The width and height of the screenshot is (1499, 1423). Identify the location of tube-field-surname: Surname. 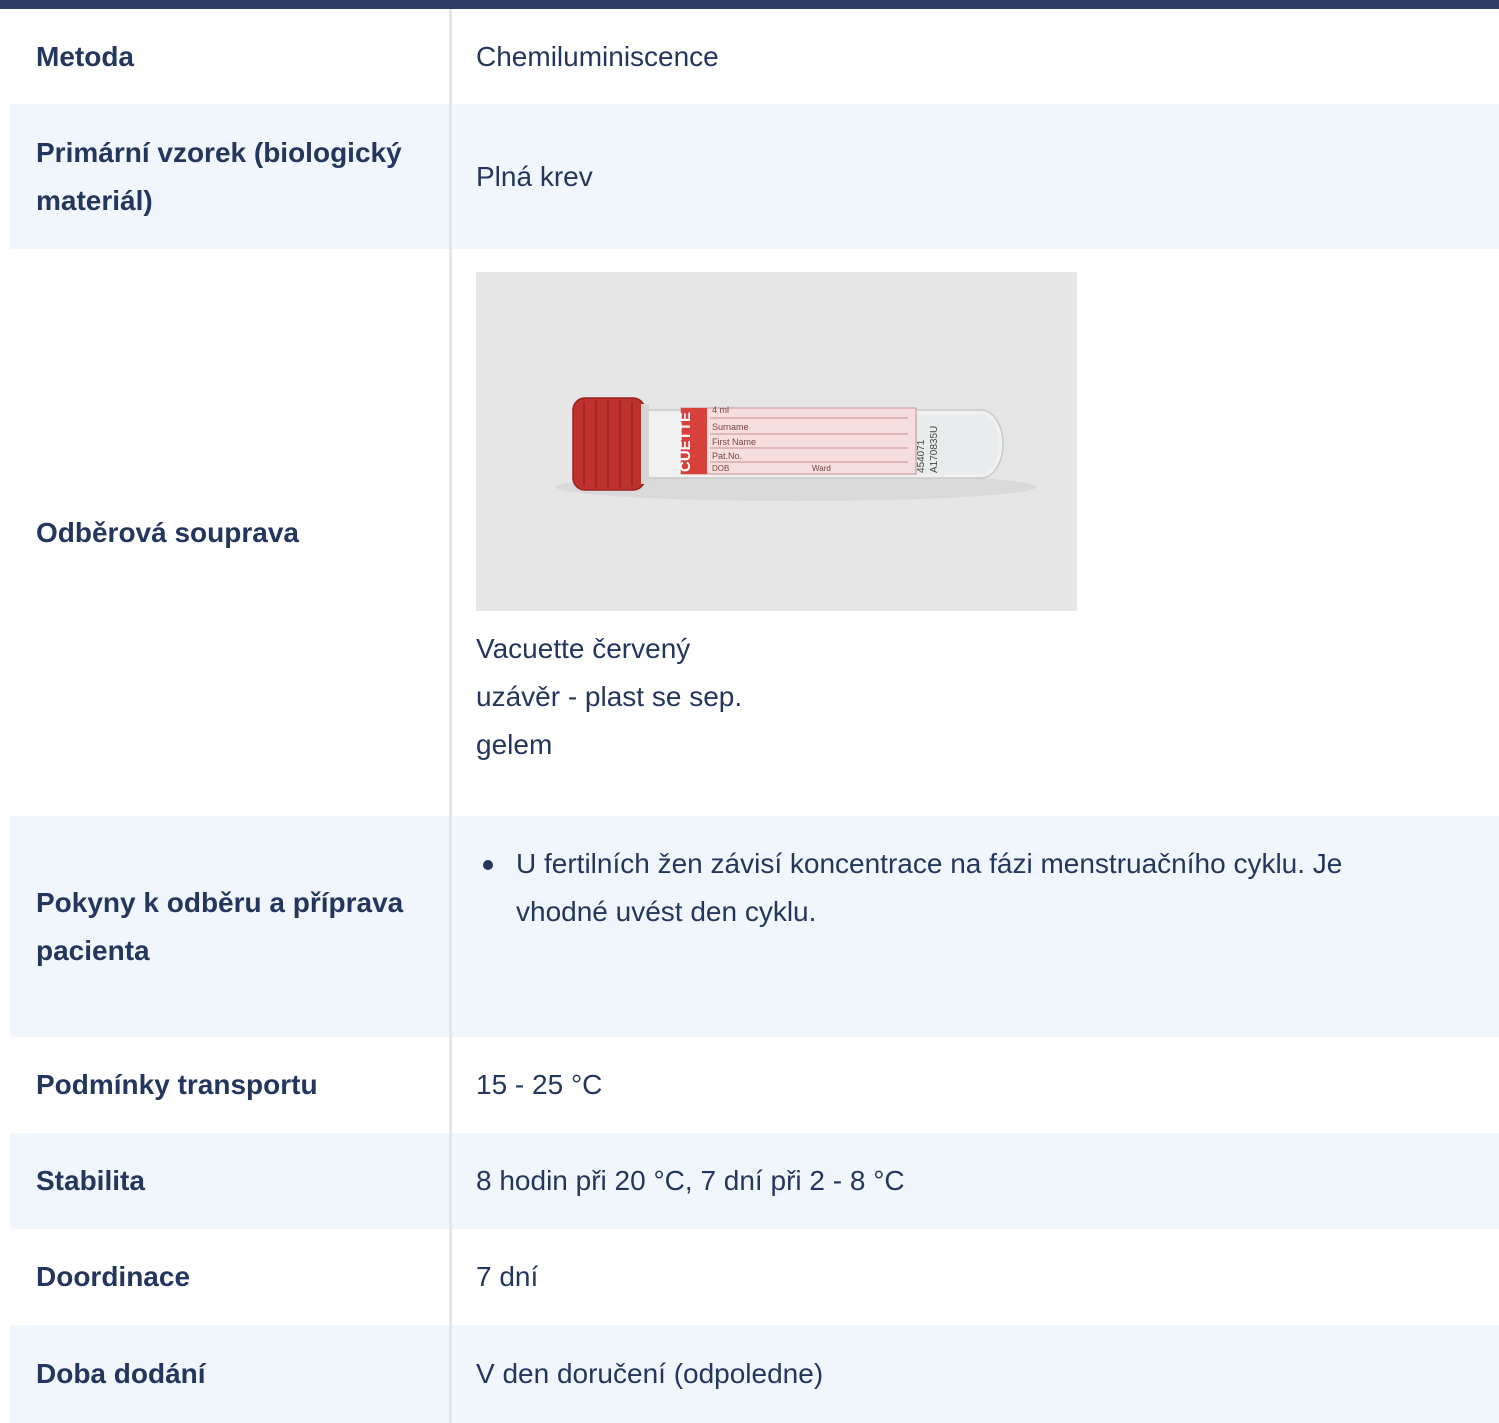
(730, 427).